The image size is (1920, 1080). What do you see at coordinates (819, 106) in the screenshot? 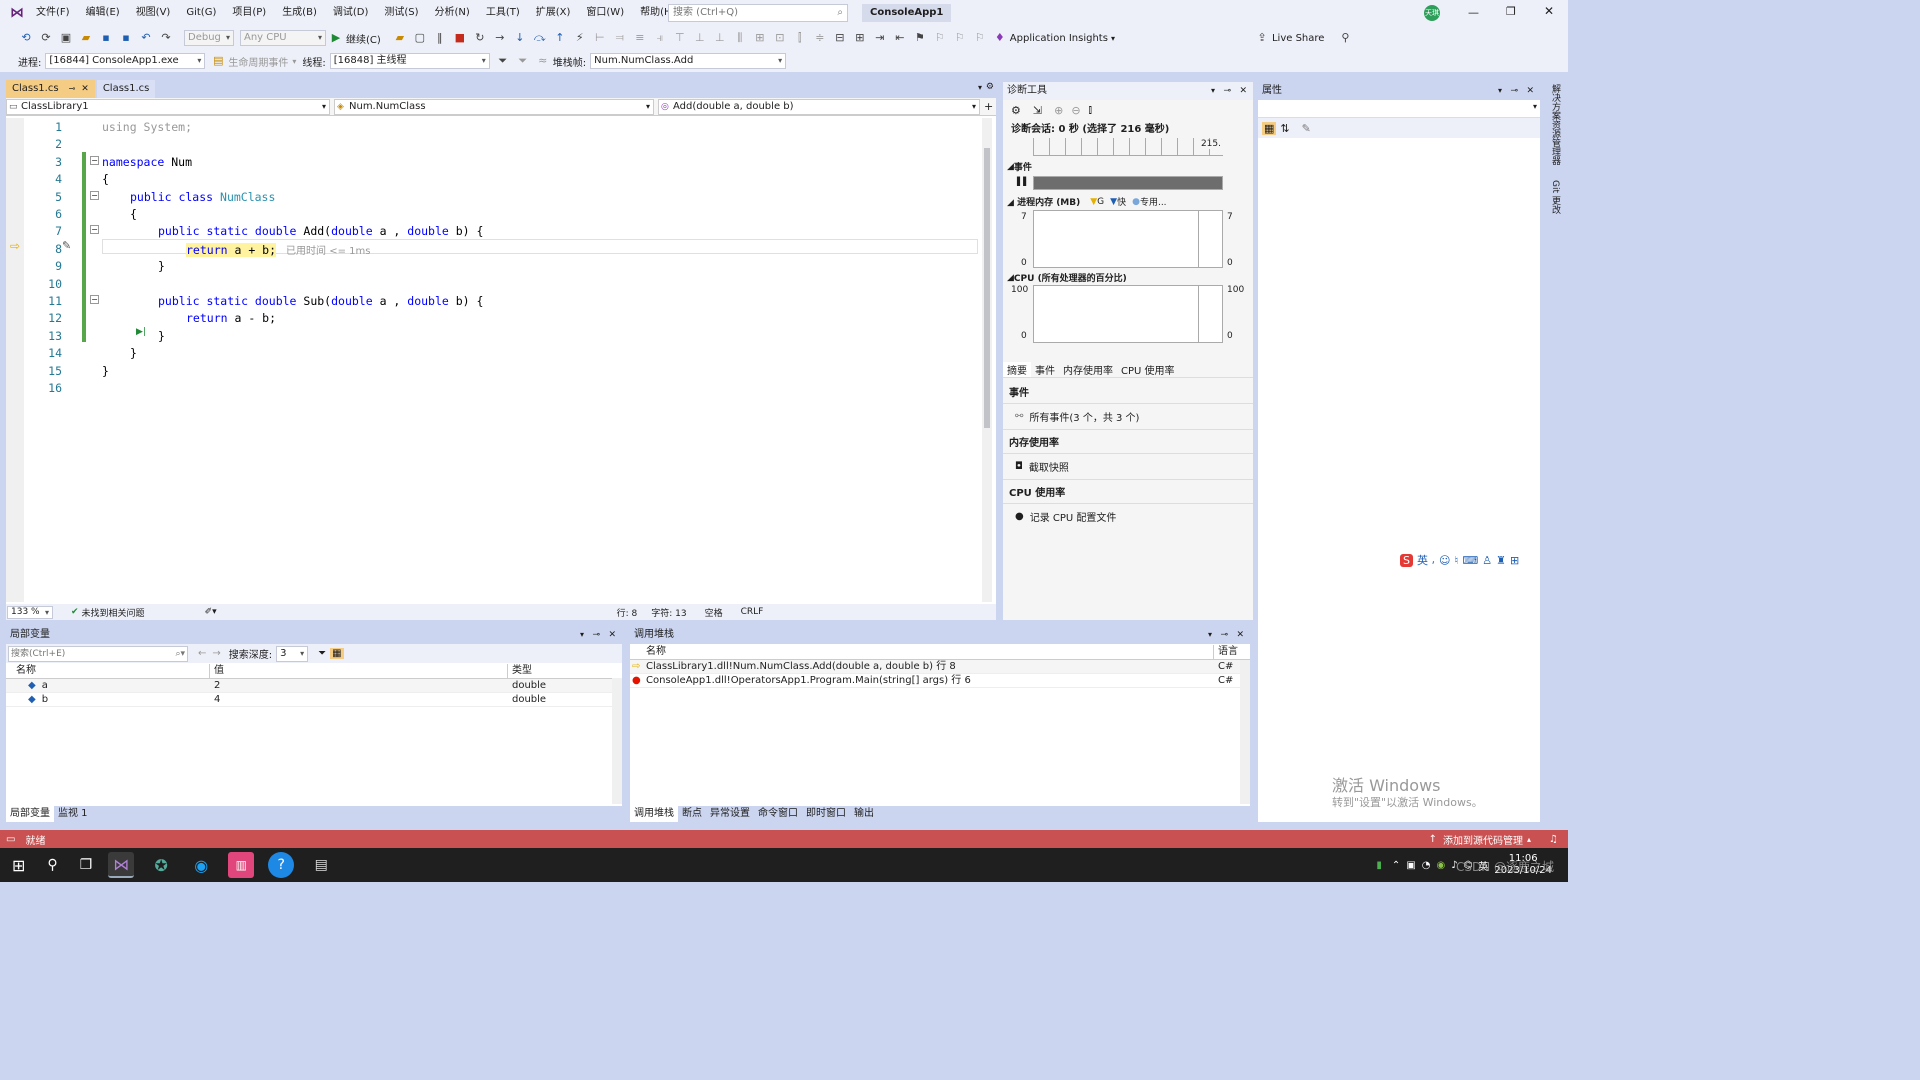
I see `member-nav-select: ◎ Add(double a, double b)` at bounding box center [819, 106].